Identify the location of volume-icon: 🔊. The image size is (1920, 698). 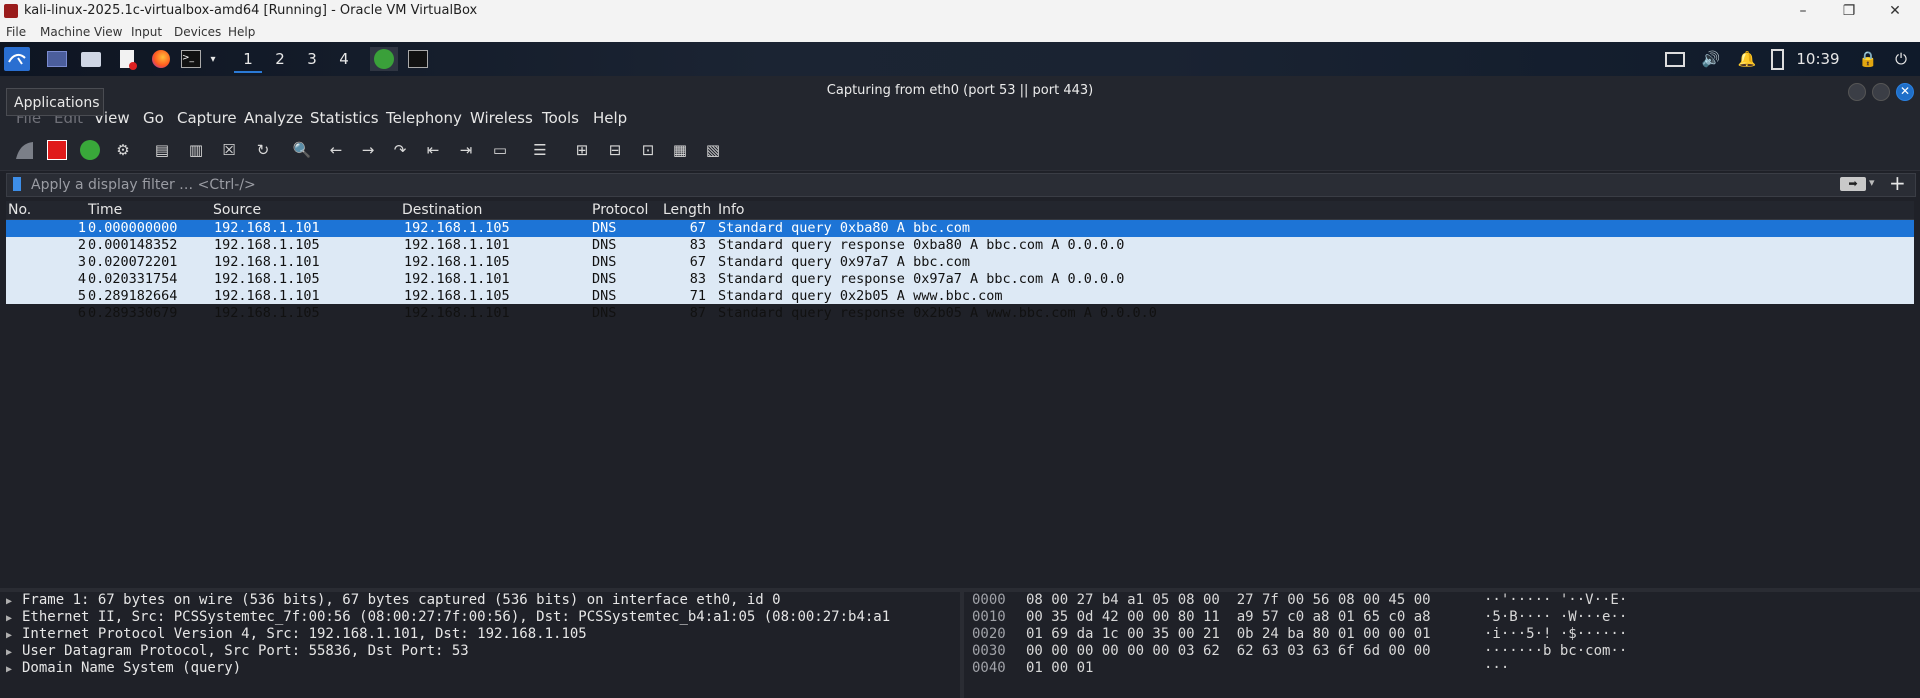
(1711, 59).